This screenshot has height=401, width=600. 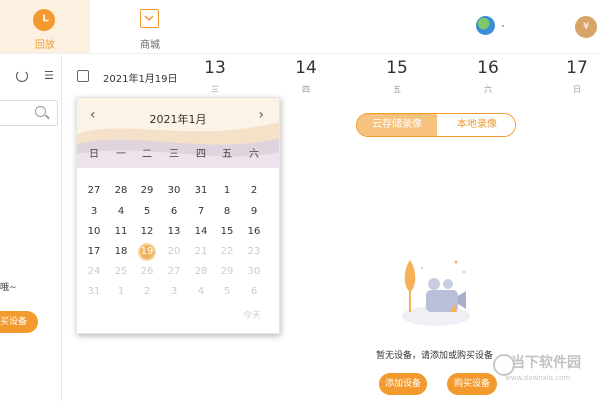 What do you see at coordinates (306, 89) in the screenshot?
I see `day-weekday: 四` at bounding box center [306, 89].